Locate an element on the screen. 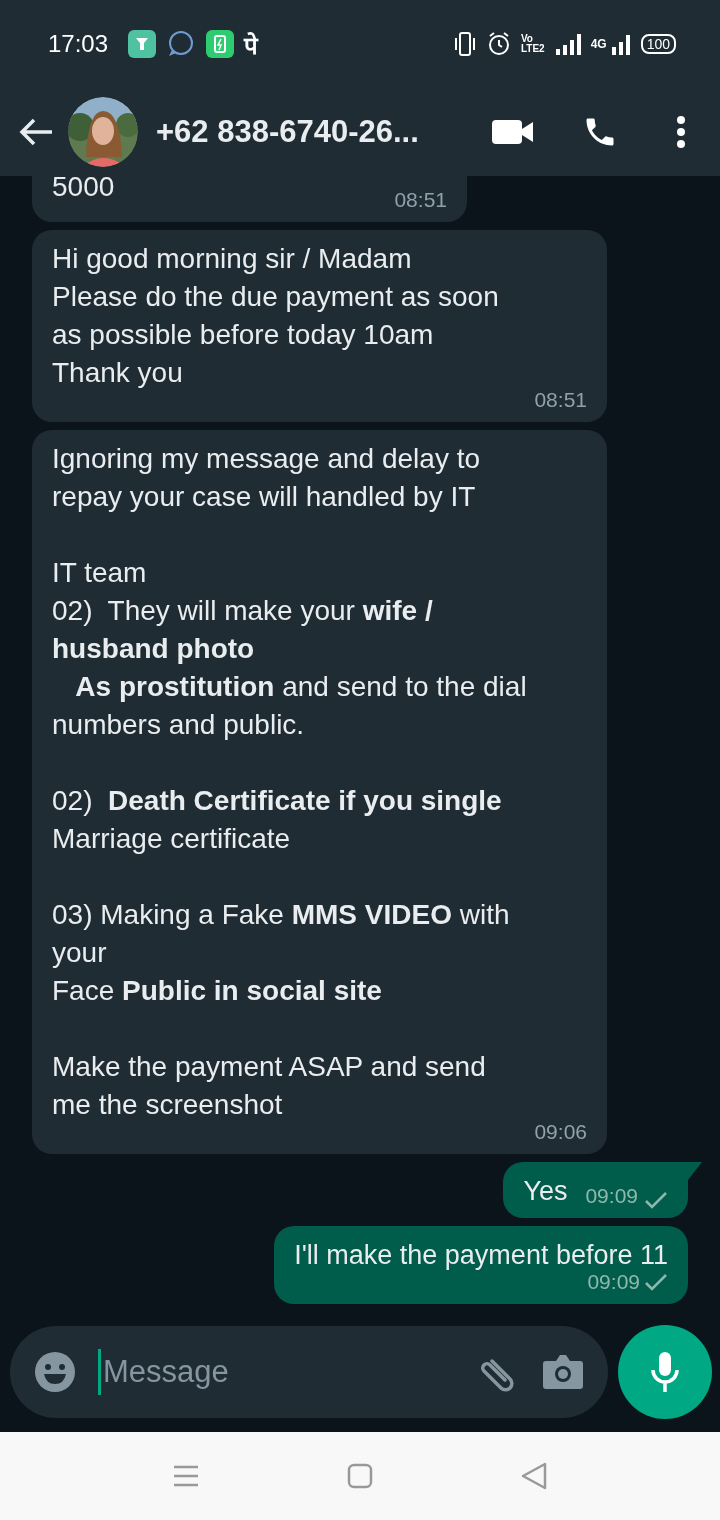  message-text: 5000 is located at coordinates (83, 190).